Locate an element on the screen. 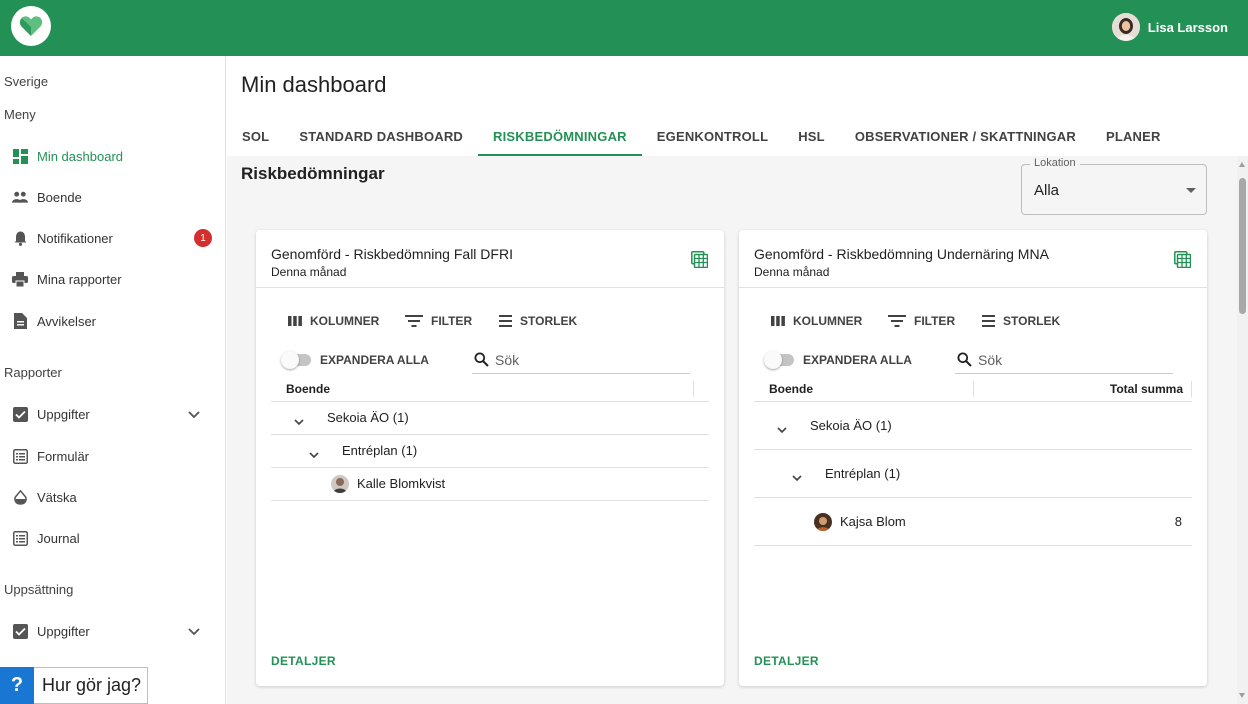  table-row: Kajsa Blom 8 is located at coordinates (973, 522).